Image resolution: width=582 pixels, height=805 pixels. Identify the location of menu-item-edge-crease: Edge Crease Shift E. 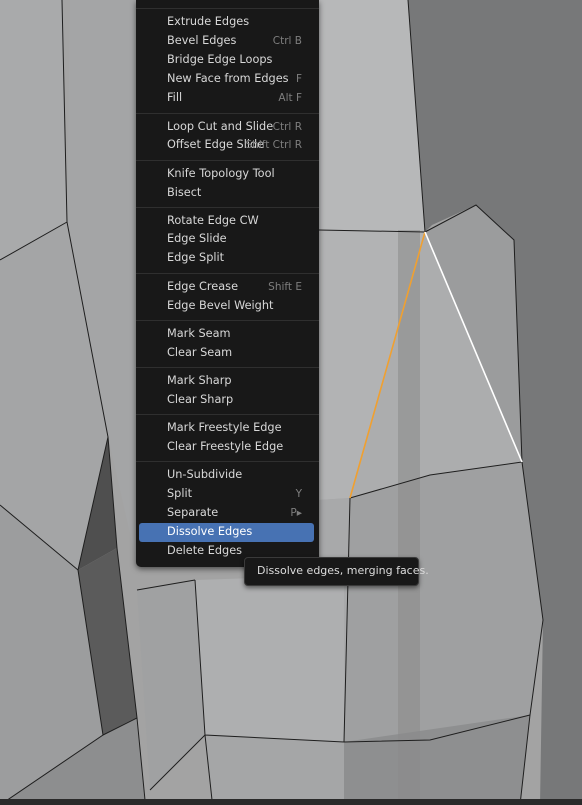
(226, 287).